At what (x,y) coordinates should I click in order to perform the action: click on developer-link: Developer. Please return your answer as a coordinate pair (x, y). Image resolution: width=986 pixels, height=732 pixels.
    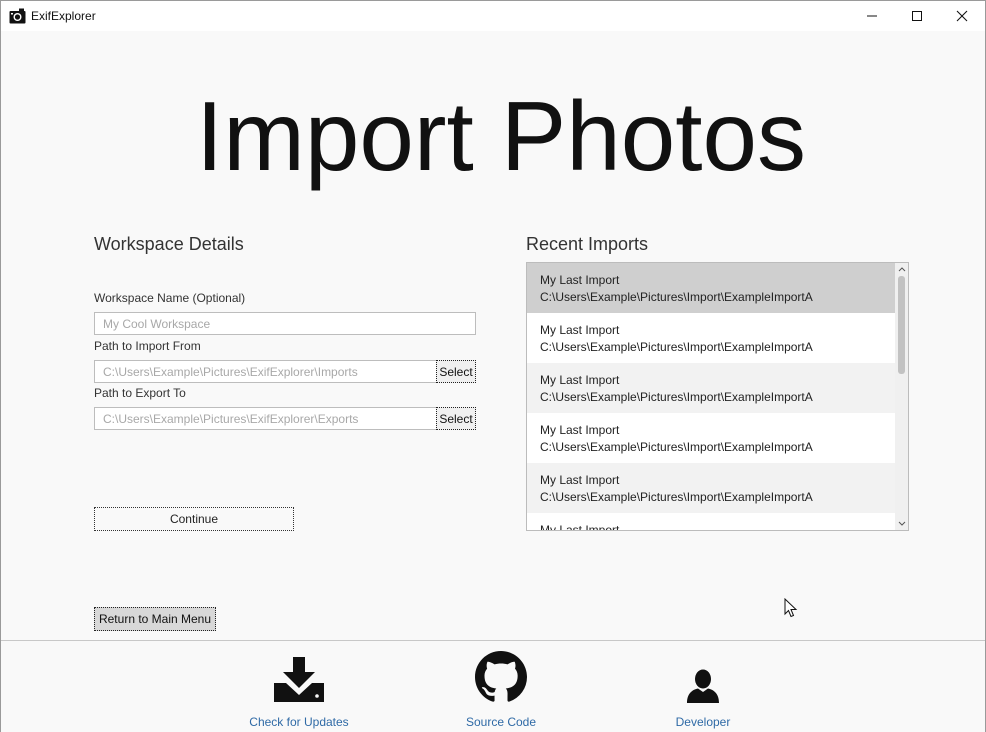
    Looking at the image, I should click on (703, 690).